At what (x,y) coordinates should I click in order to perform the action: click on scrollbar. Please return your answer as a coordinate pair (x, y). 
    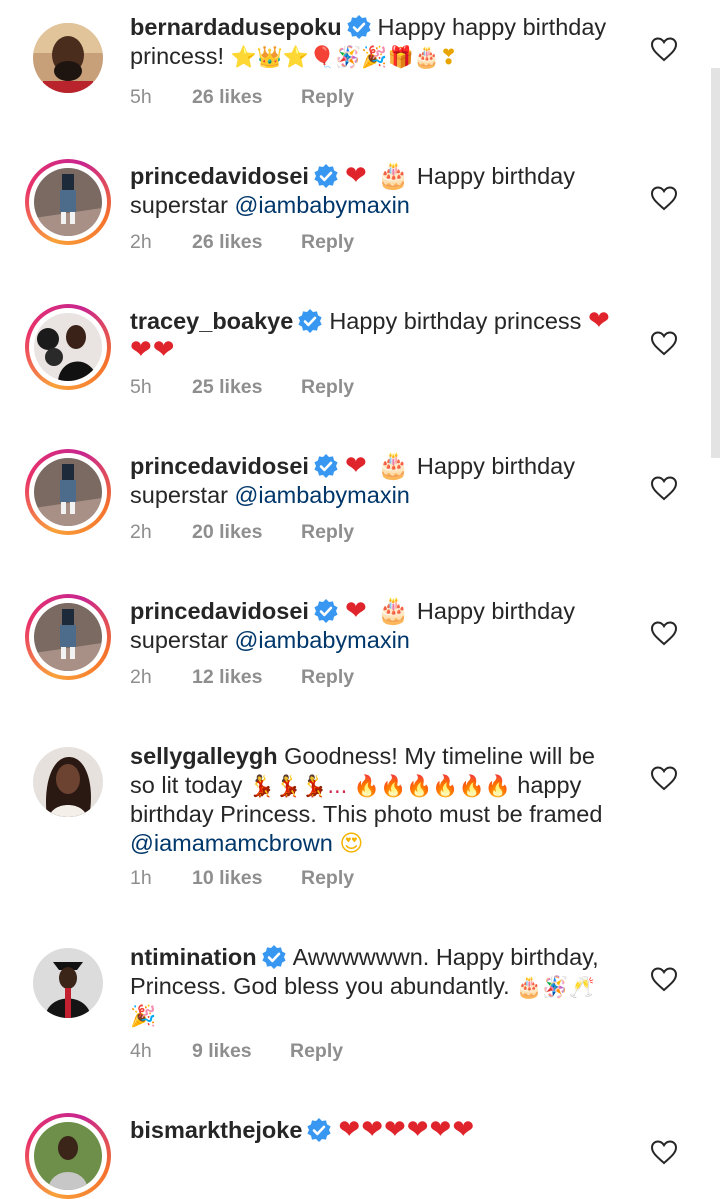
    Looking at the image, I should click on (715, 263).